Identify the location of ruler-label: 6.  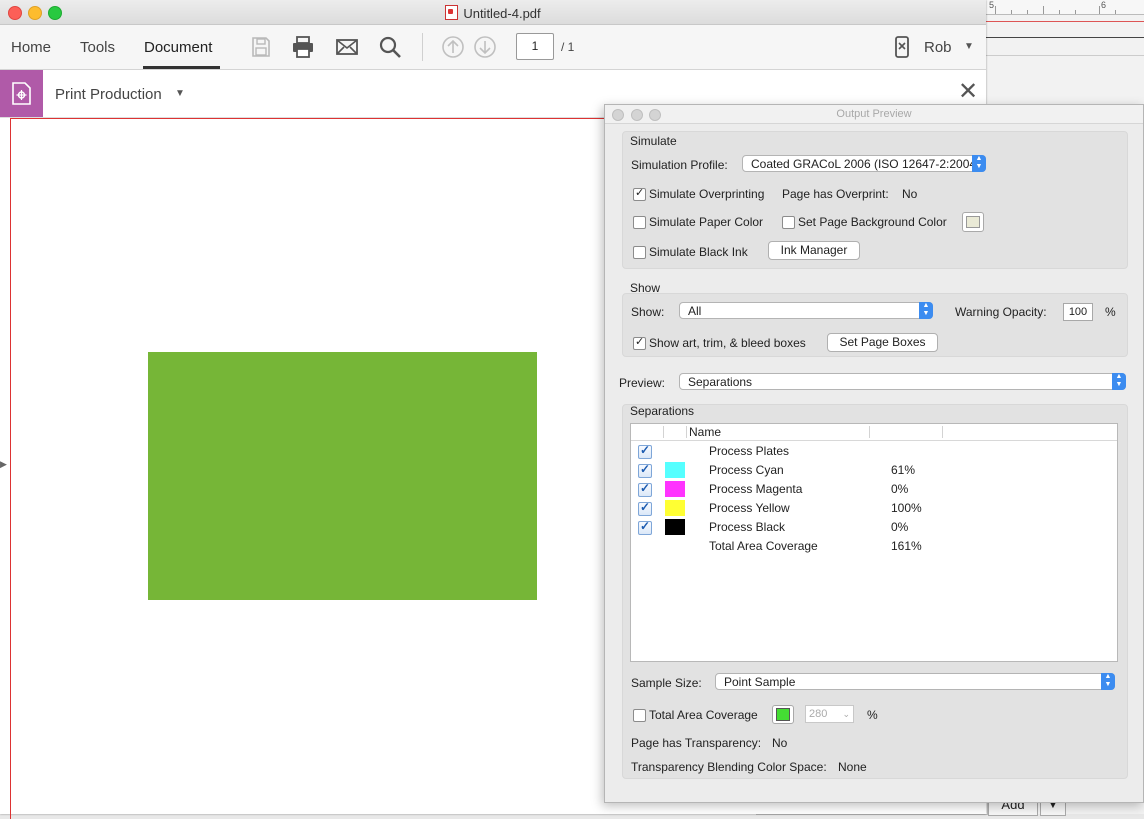
(1104, 5).